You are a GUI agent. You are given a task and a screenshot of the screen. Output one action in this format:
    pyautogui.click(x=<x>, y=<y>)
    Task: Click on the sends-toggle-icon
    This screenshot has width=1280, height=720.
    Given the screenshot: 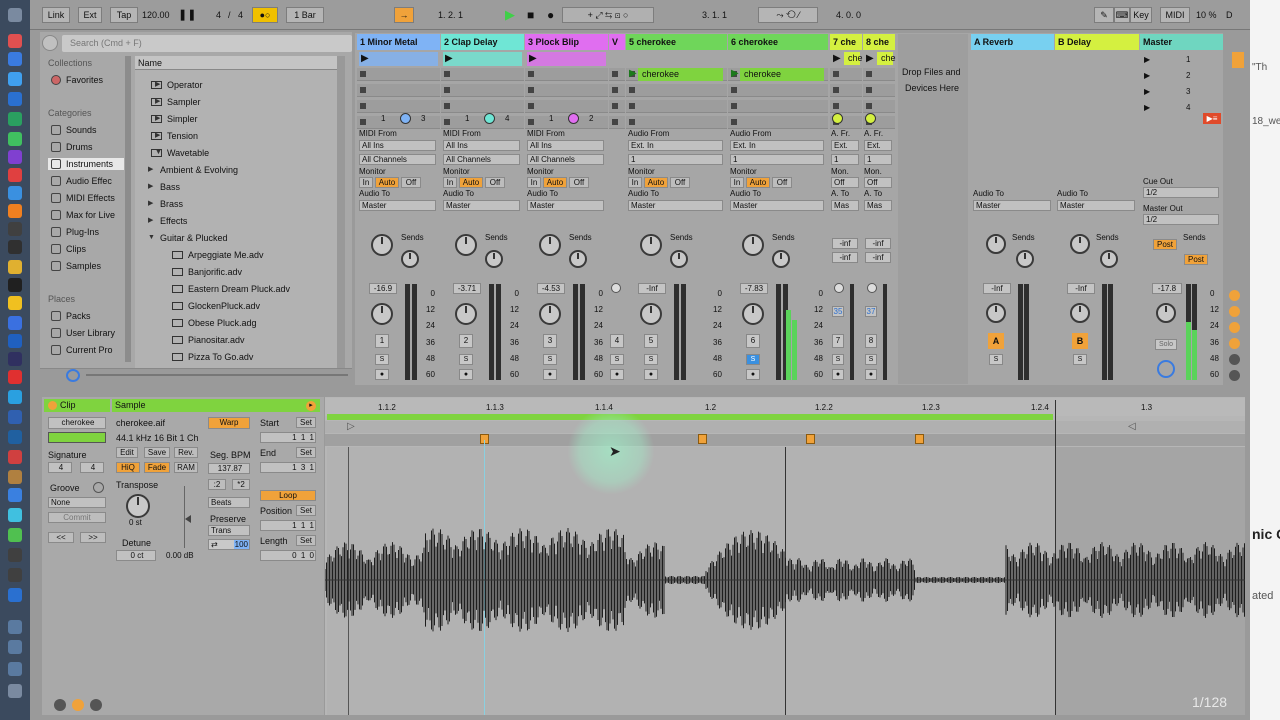 What is the action you would take?
    pyautogui.click(x=1234, y=311)
    